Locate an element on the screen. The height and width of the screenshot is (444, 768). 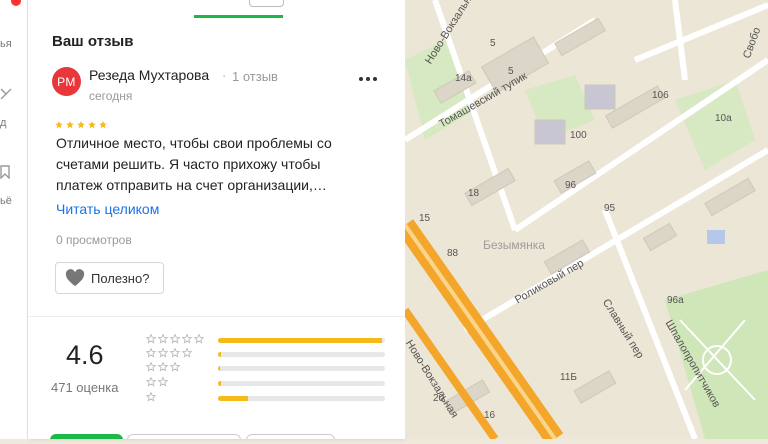
rail-item-label-2: д is located at coordinates (3, 123).